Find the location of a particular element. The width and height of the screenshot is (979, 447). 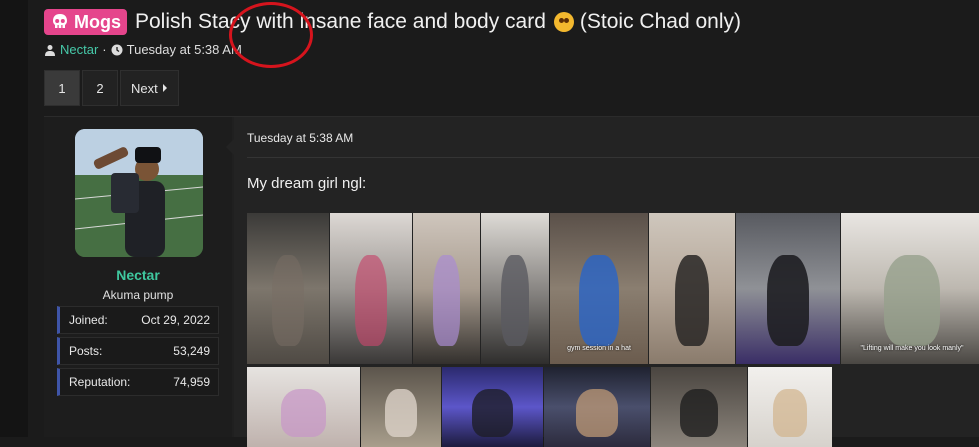

stat-joined-value: Oct 29, 2022 is located at coordinates (175, 320).